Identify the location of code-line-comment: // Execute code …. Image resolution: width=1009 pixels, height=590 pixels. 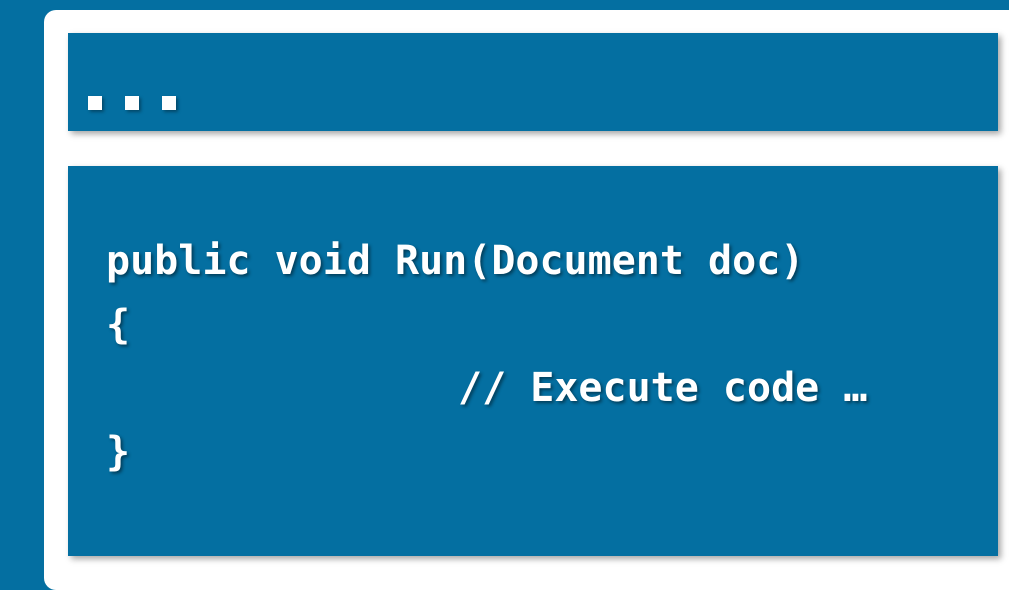
(663, 388).